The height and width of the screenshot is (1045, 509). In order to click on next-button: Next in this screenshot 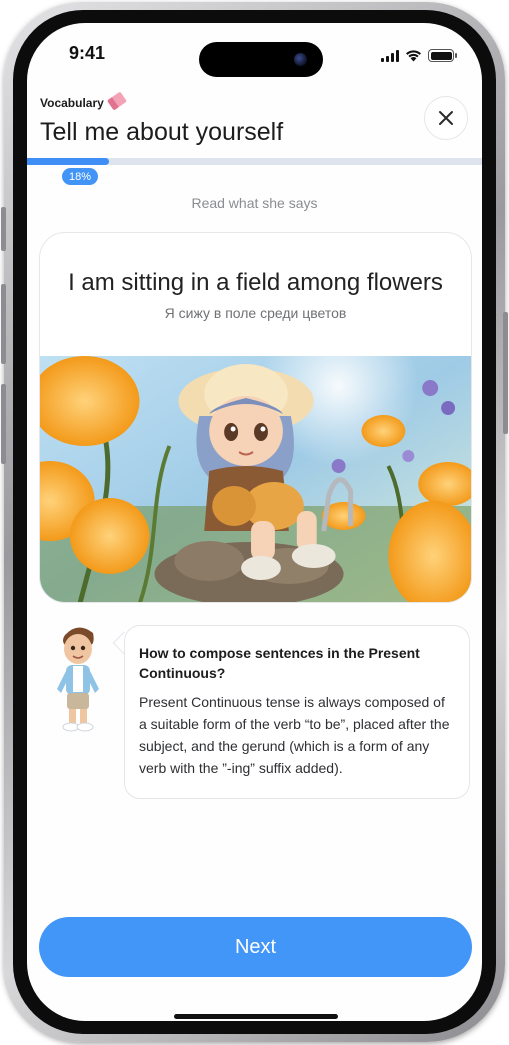, I will do `click(255, 947)`.